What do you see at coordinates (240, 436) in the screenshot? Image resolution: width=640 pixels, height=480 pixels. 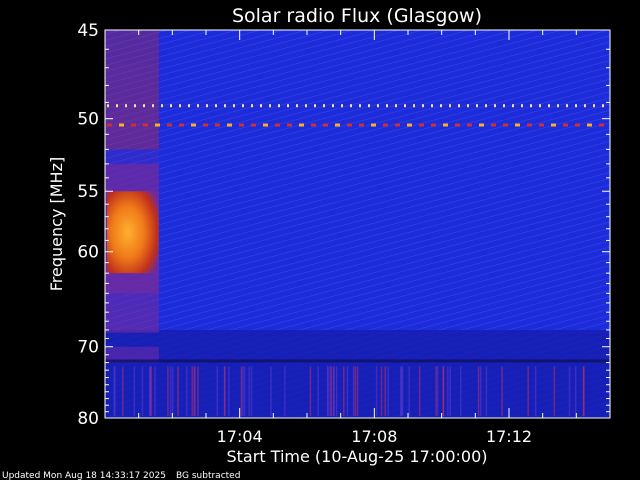 I see `x-tick-label: 17:04` at bounding box center [240, 436].